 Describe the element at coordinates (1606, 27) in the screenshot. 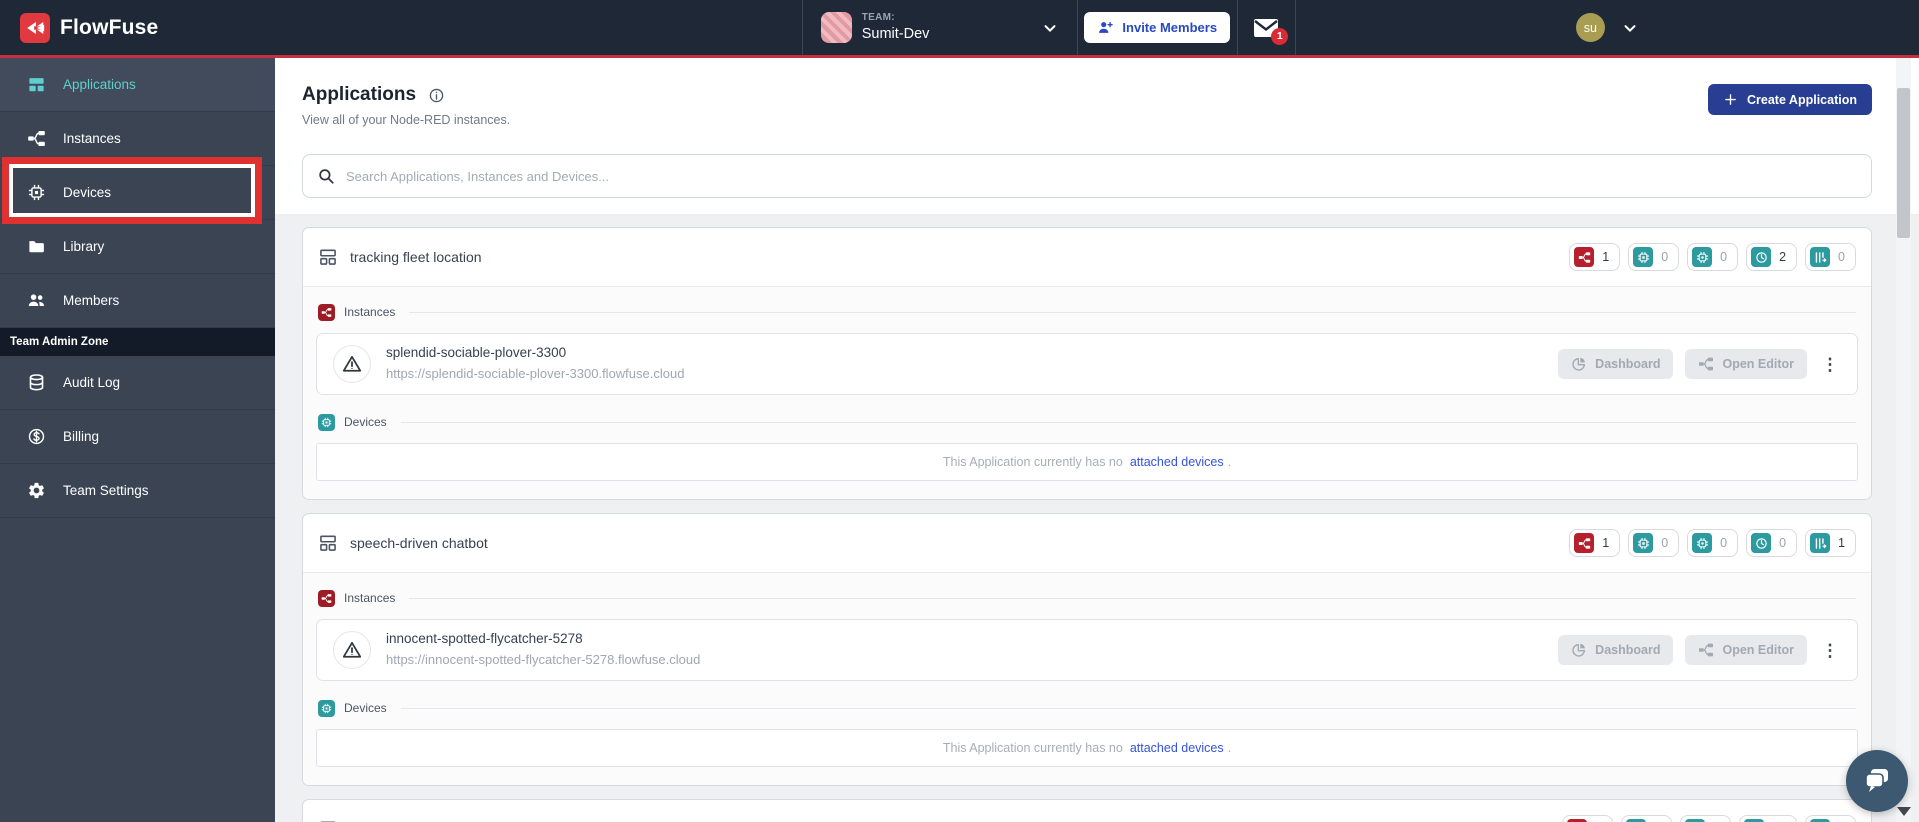

I see `user-menu: su` at that location.